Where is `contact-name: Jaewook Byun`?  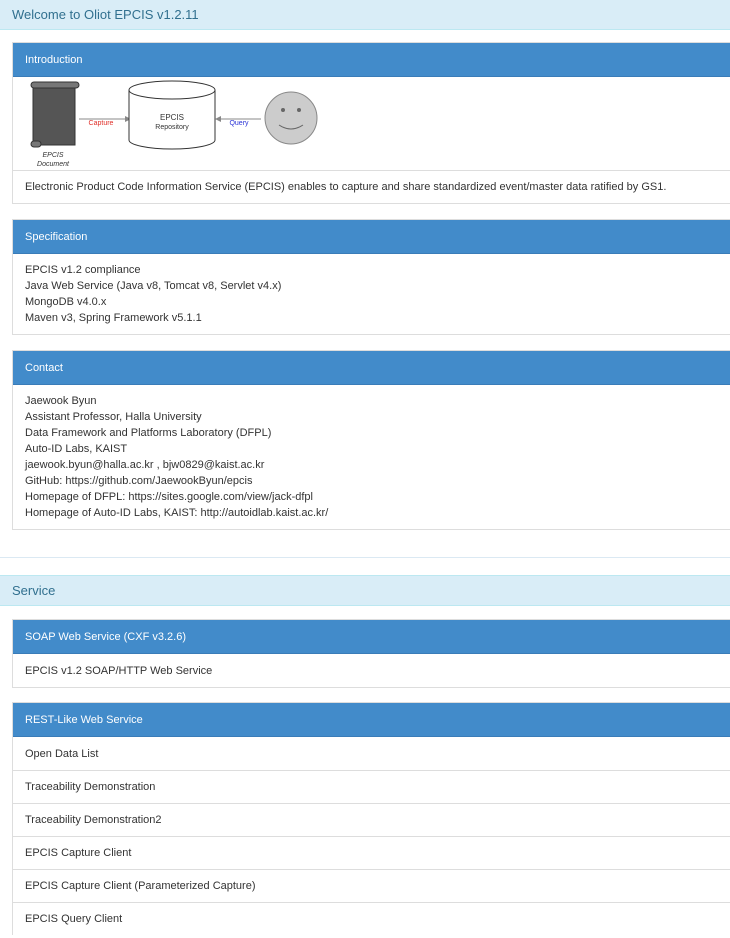 contact-name: Jaewook Byun is located at coordinates (61, 401).